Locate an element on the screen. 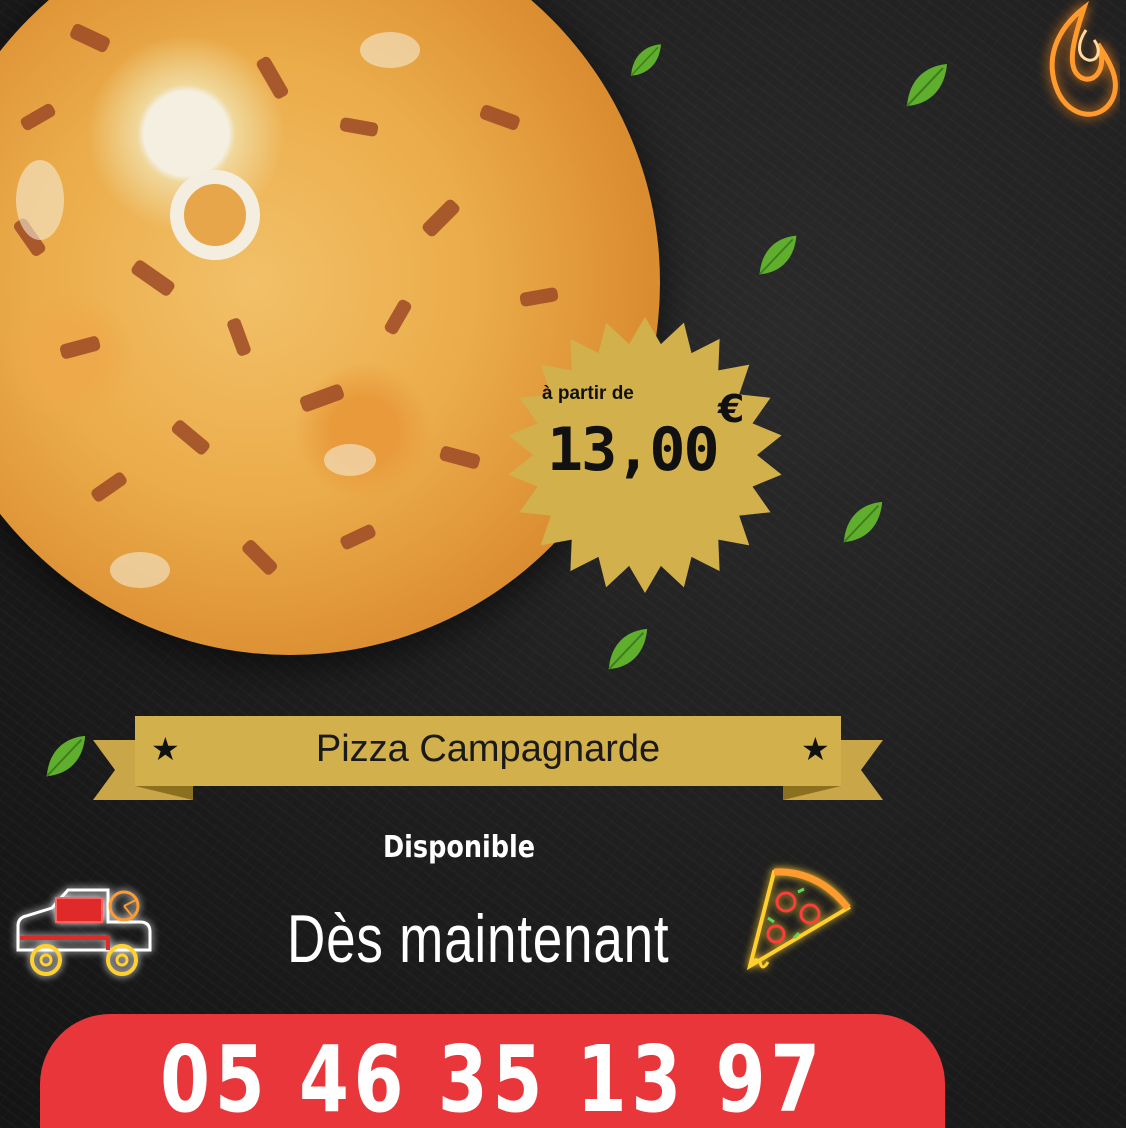  price-badge: à partir de 13,00 € is located at coordinates (645, 455).